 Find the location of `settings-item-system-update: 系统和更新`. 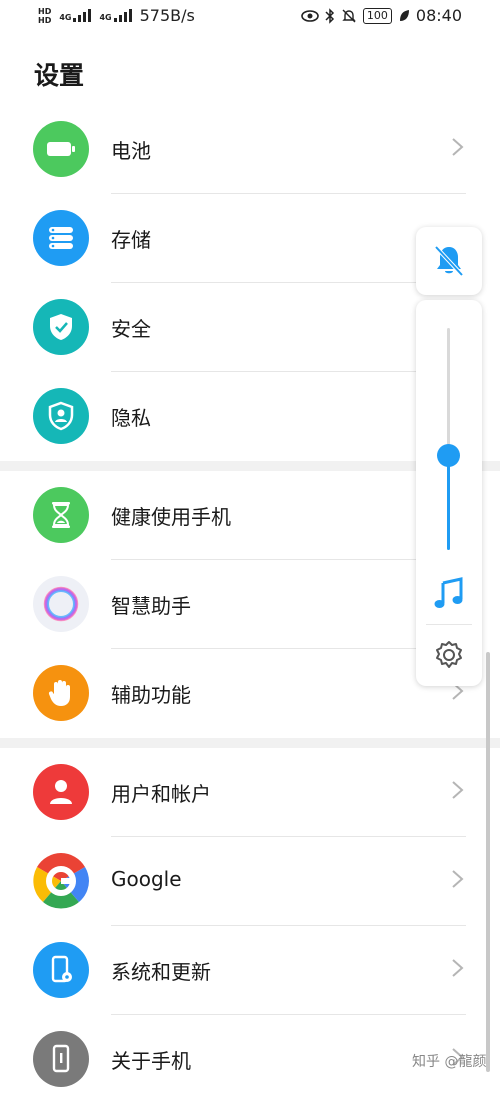

settings-item-system-update: 系统和更新 is located at coordinates (250, 970).